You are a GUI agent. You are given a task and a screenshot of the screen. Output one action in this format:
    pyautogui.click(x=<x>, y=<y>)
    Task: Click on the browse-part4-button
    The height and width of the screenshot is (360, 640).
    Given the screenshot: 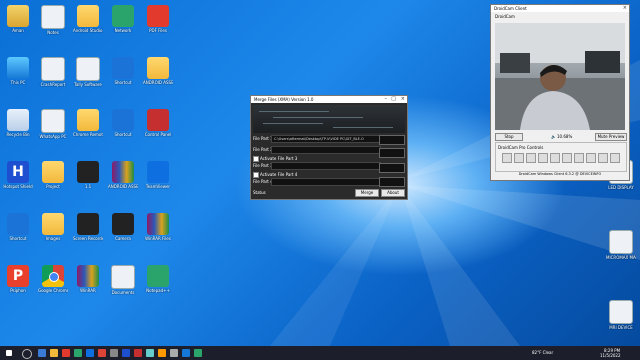 What is the action you would take?
    pyautogui.click(x=392, y=182)
    